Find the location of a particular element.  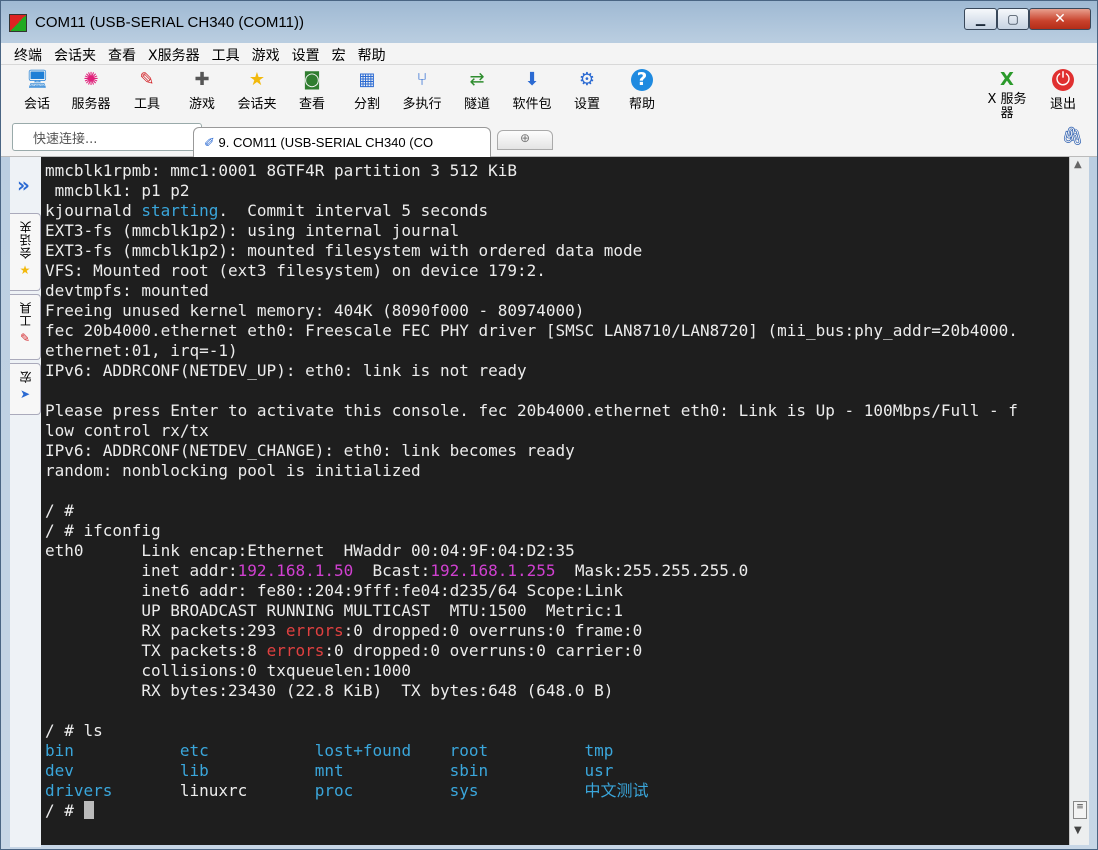

terminal-text: proc is located at coordinates (334, 790).